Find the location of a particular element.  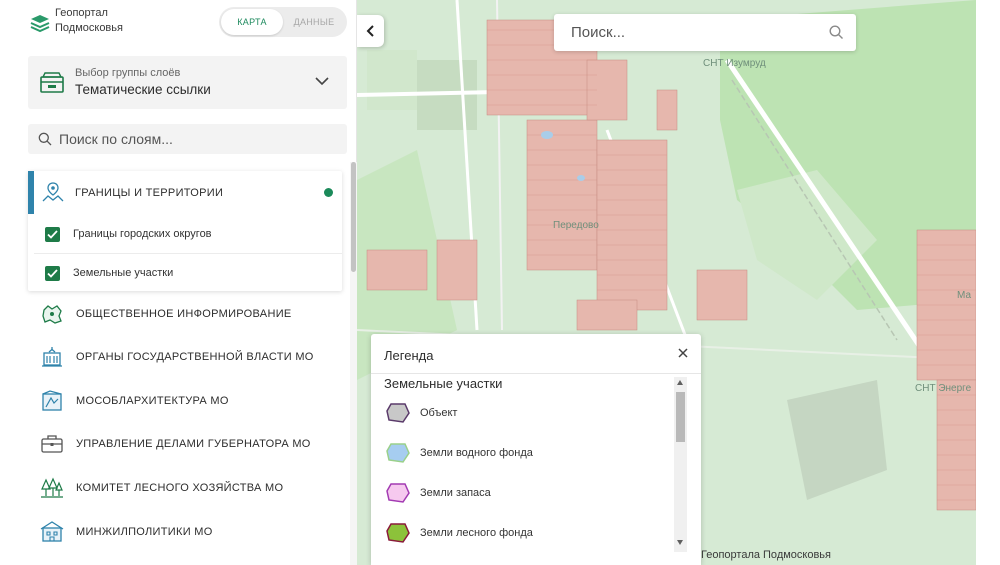

tab-data: ДАННЫЕ is located at coordinates (314, 22).